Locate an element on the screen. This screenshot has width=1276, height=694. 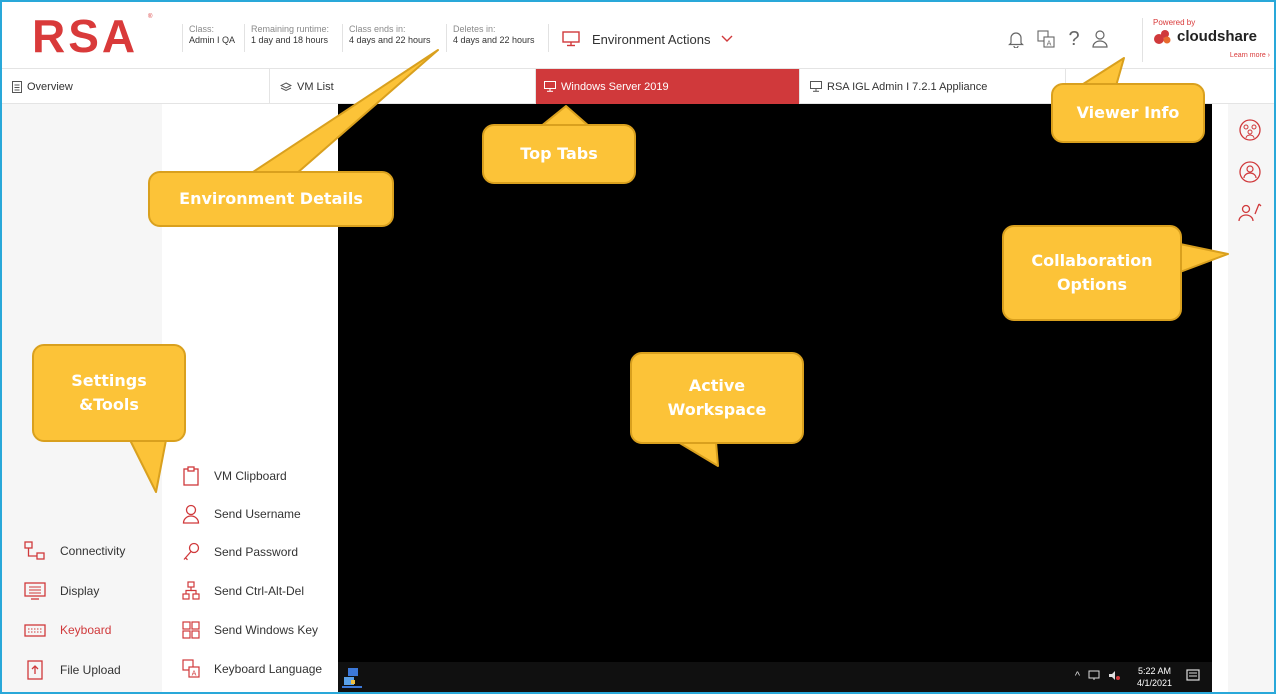
submenu-send-username: Send Username is located at coordinates (241, 514).